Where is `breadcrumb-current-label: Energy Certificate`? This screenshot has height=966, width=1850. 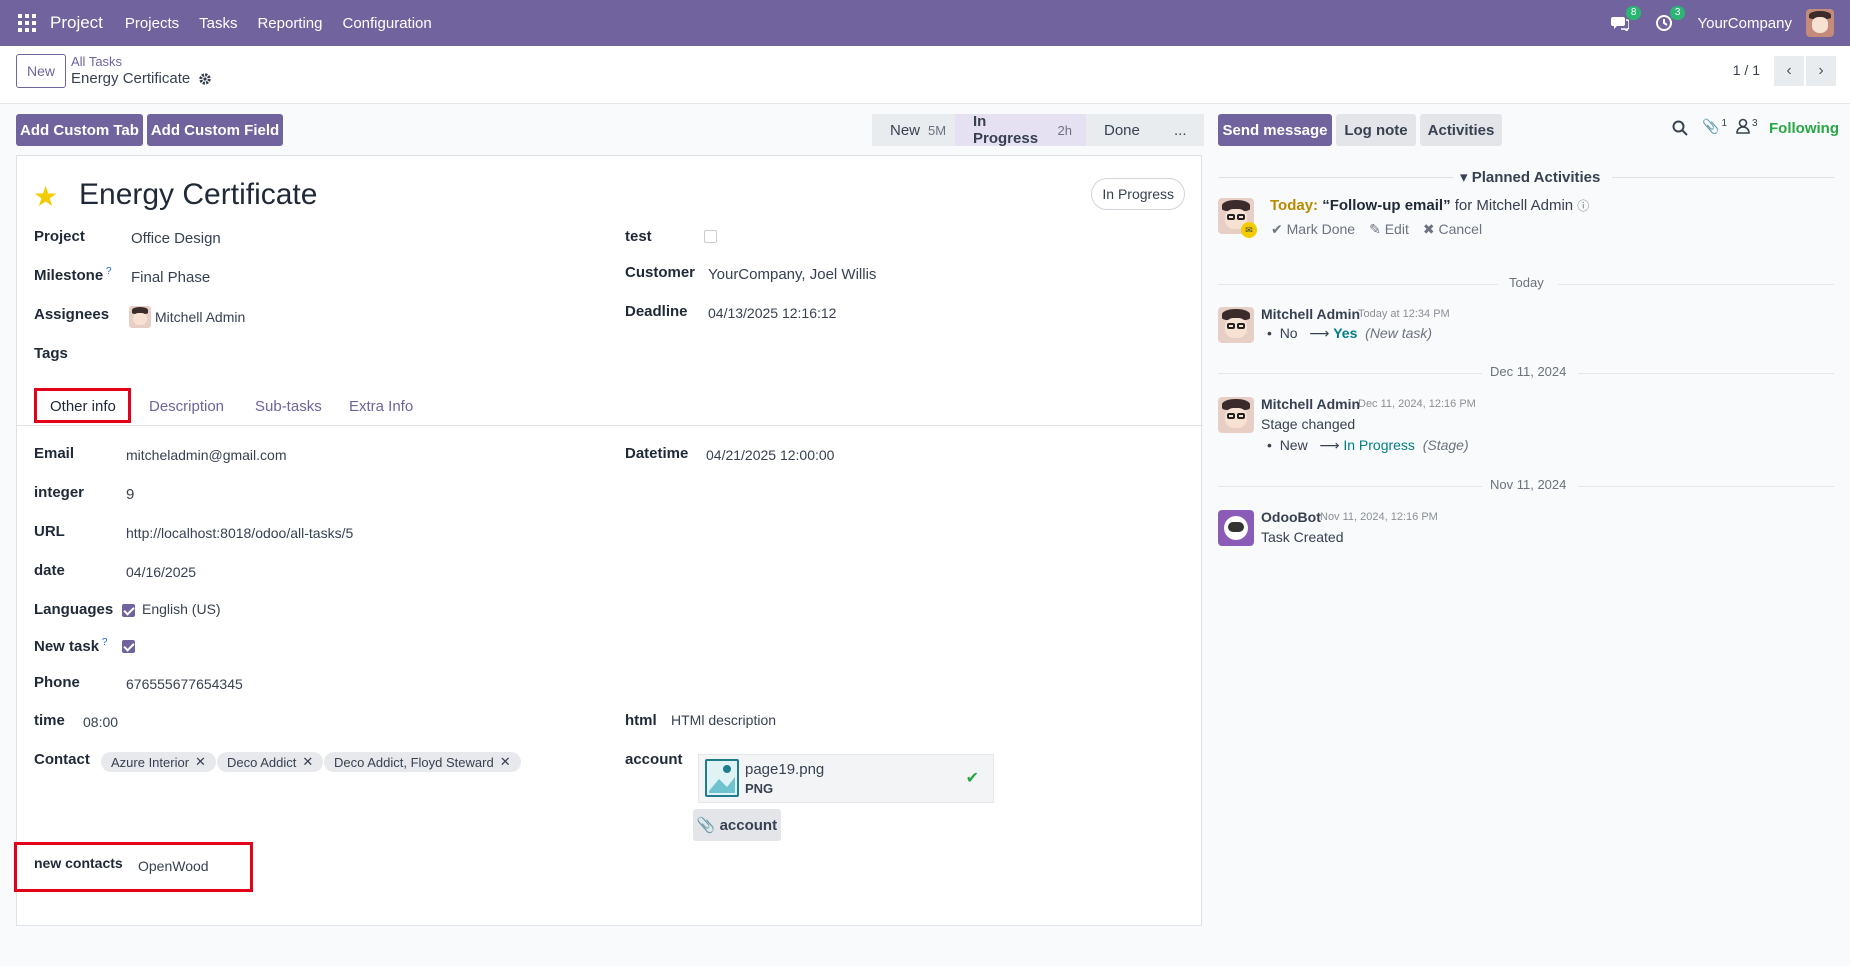
breadcrumb-current-label: Energy Certificate is located at coordinates (131, 78).